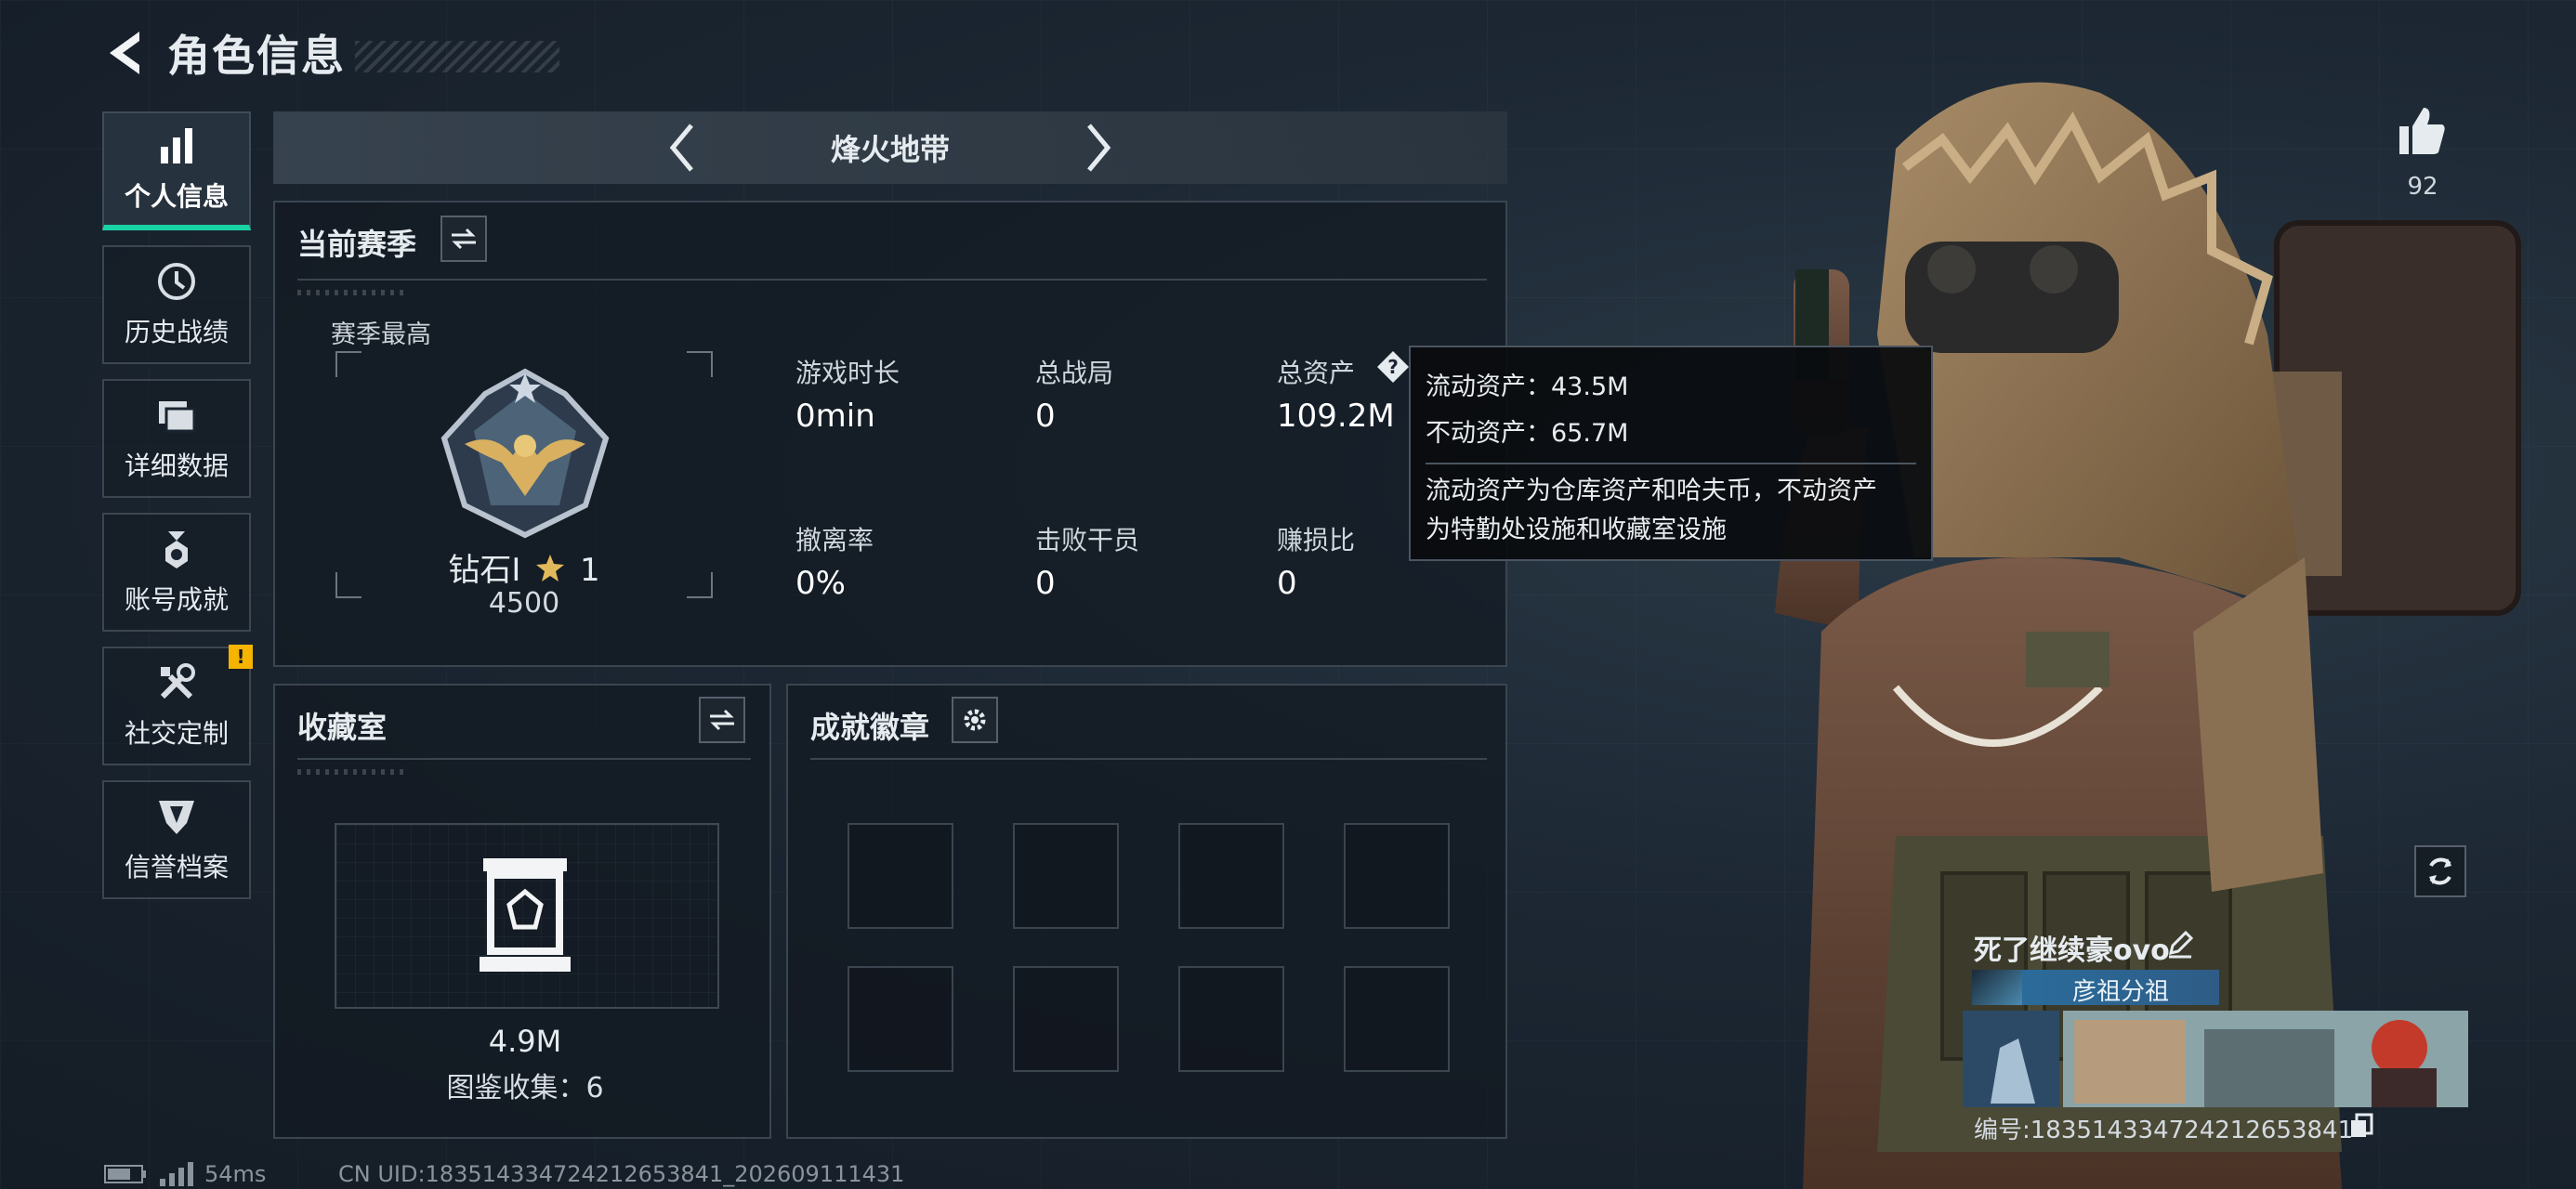 This screenshot has width=2576, height=1189. I want to click on battery-icon, so click(125, 1174).